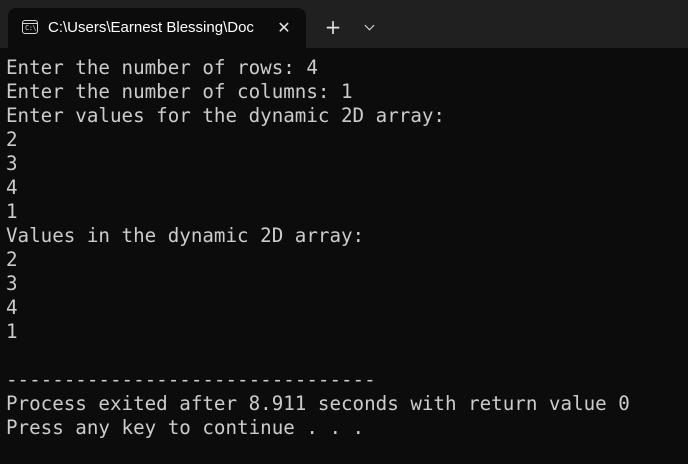 The width and height of the screenshot is (688, 464). What do you see at coordinates (30, 27) in the screenshot?
I see `terminal-icon: C:\` at bounding box center [30, 27].